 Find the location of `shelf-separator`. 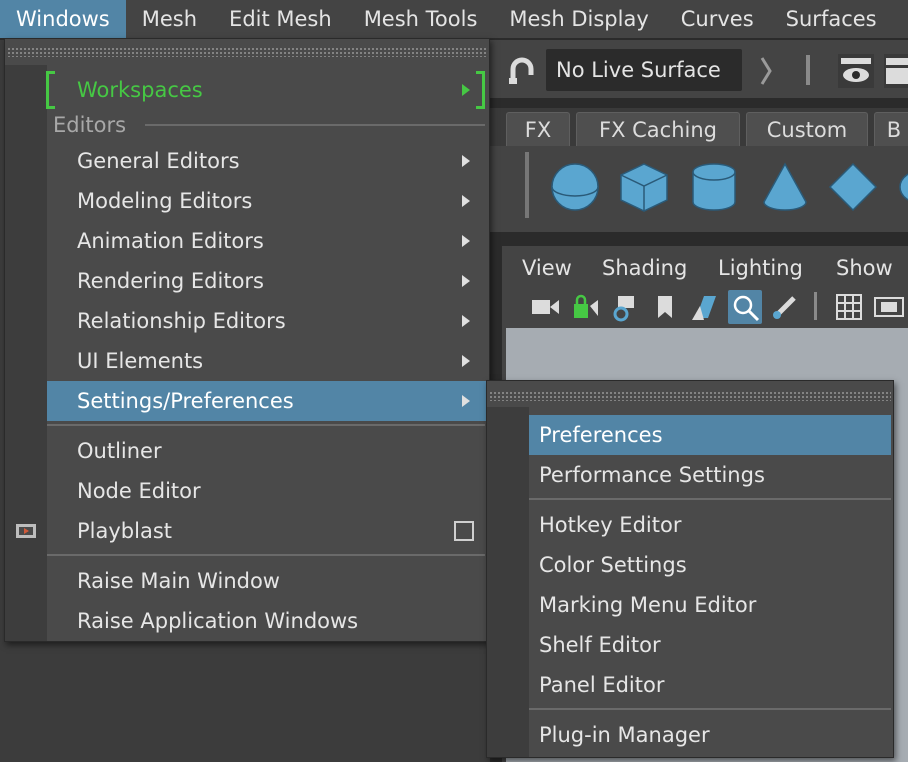

shelf-separator is located at coordinates (527, 185).